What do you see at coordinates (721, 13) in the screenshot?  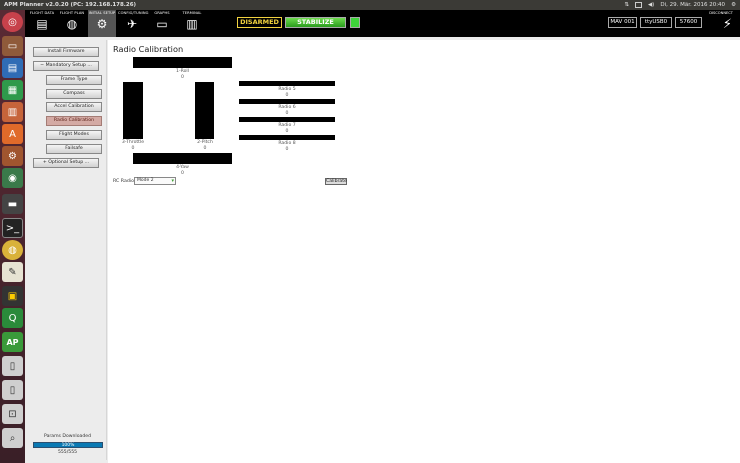 I see `disconnect-label: DISCONNECT` at bounding box center [721, 13].